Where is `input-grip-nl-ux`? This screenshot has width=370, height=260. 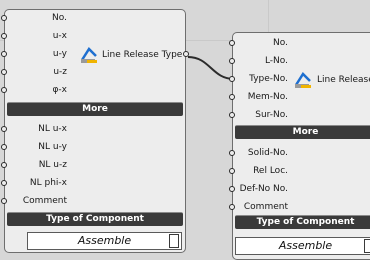 input-grip-nl-ux is located at coordinates (4, 129).